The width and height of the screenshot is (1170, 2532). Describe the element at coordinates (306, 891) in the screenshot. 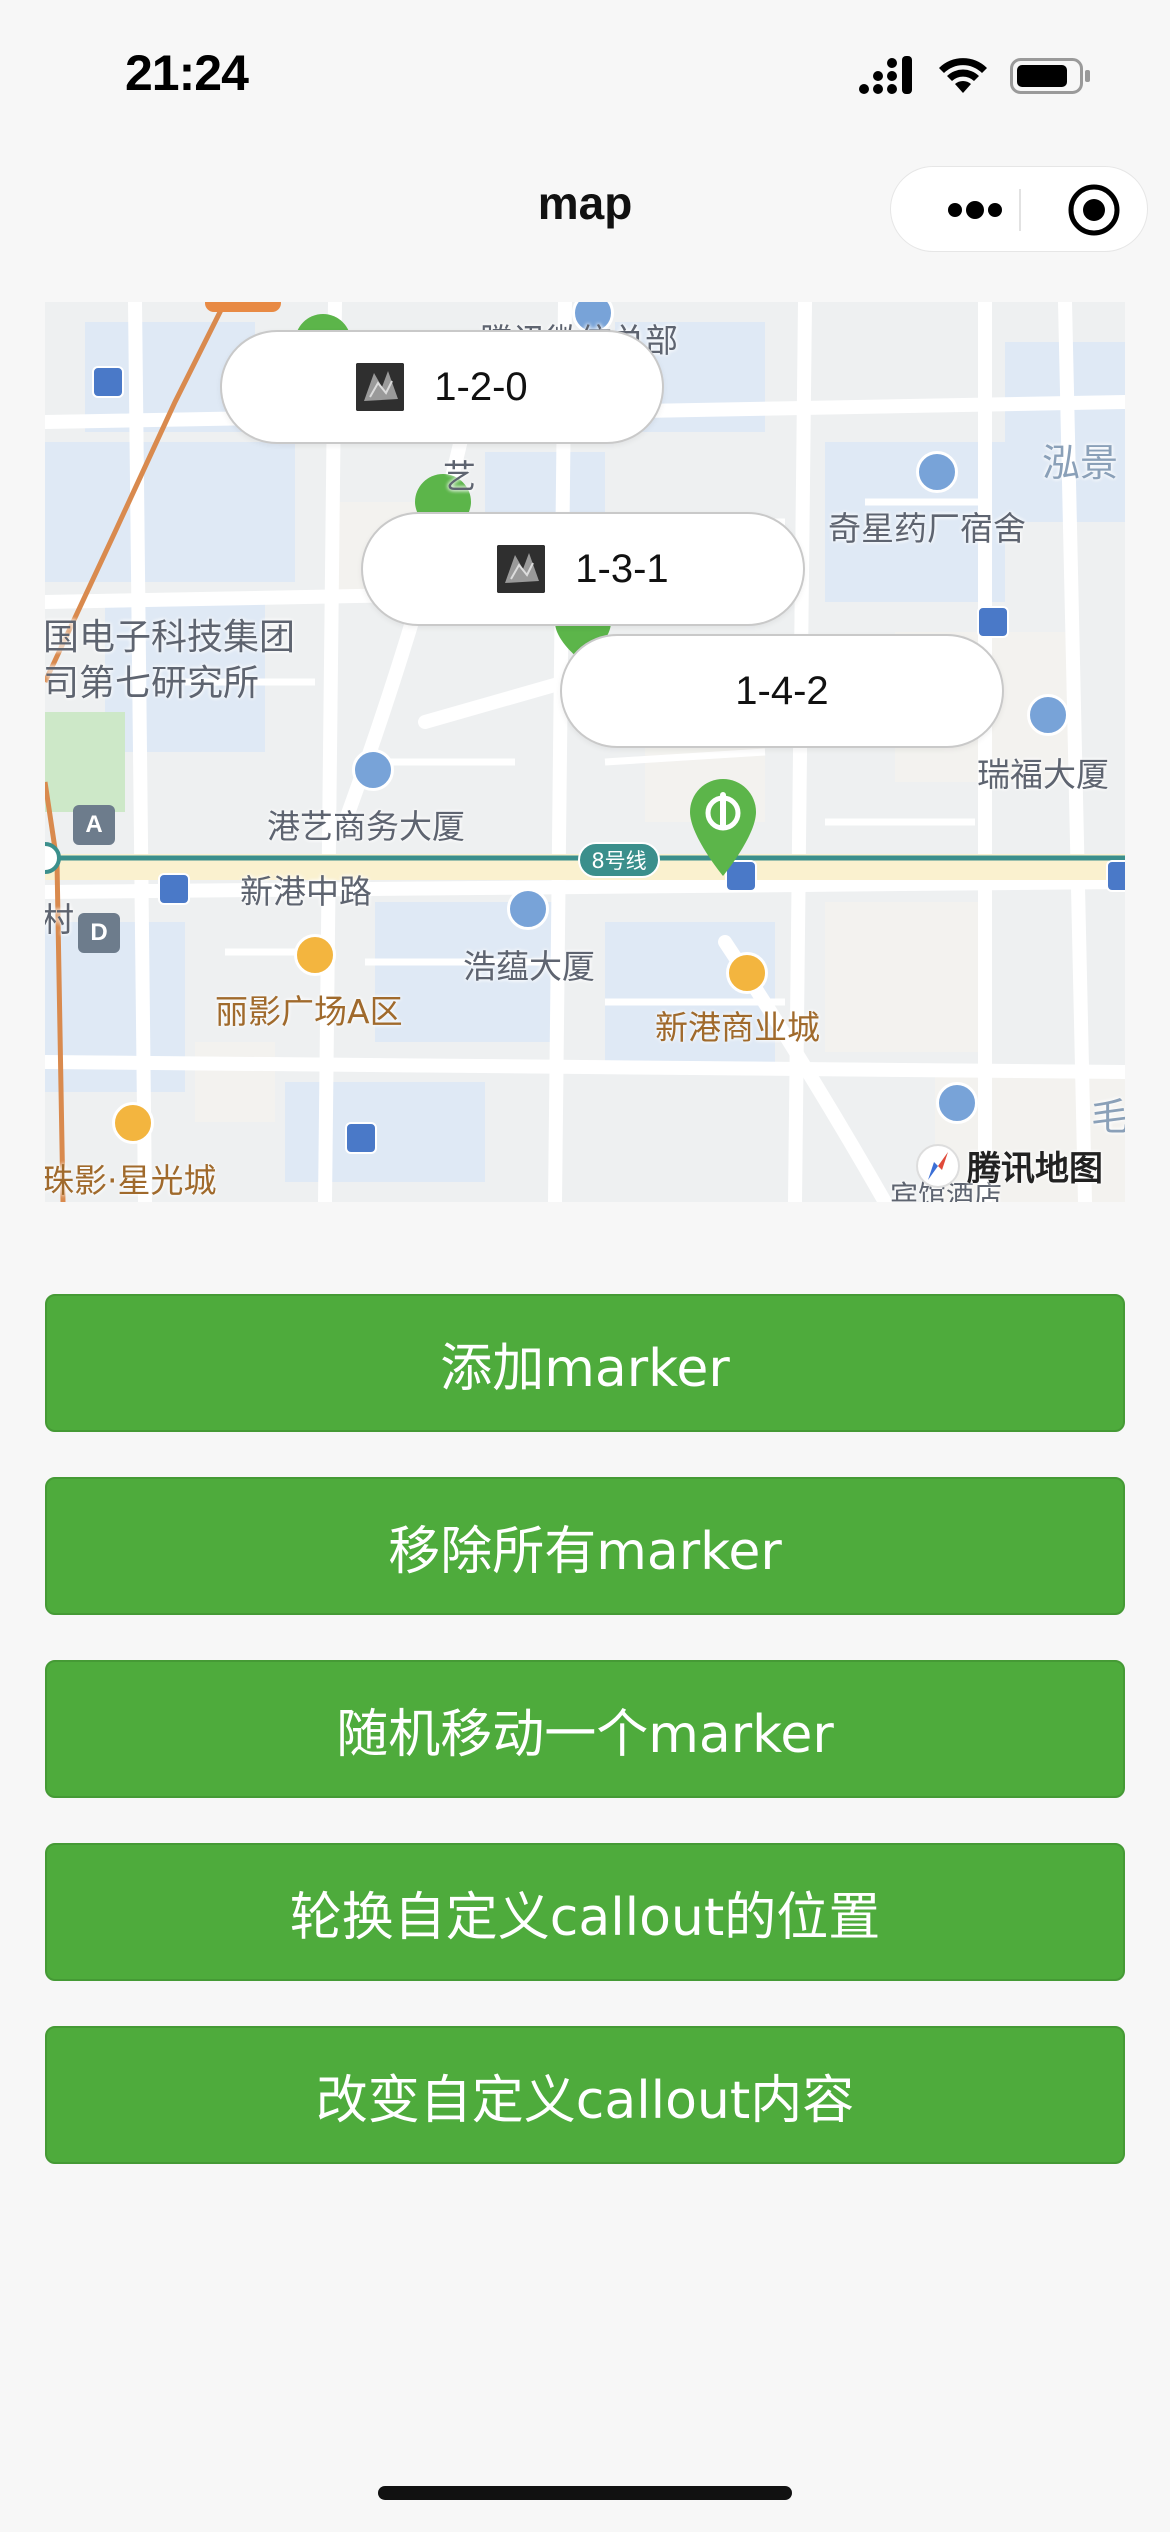

I see `map-label: 新港中路` at that location.